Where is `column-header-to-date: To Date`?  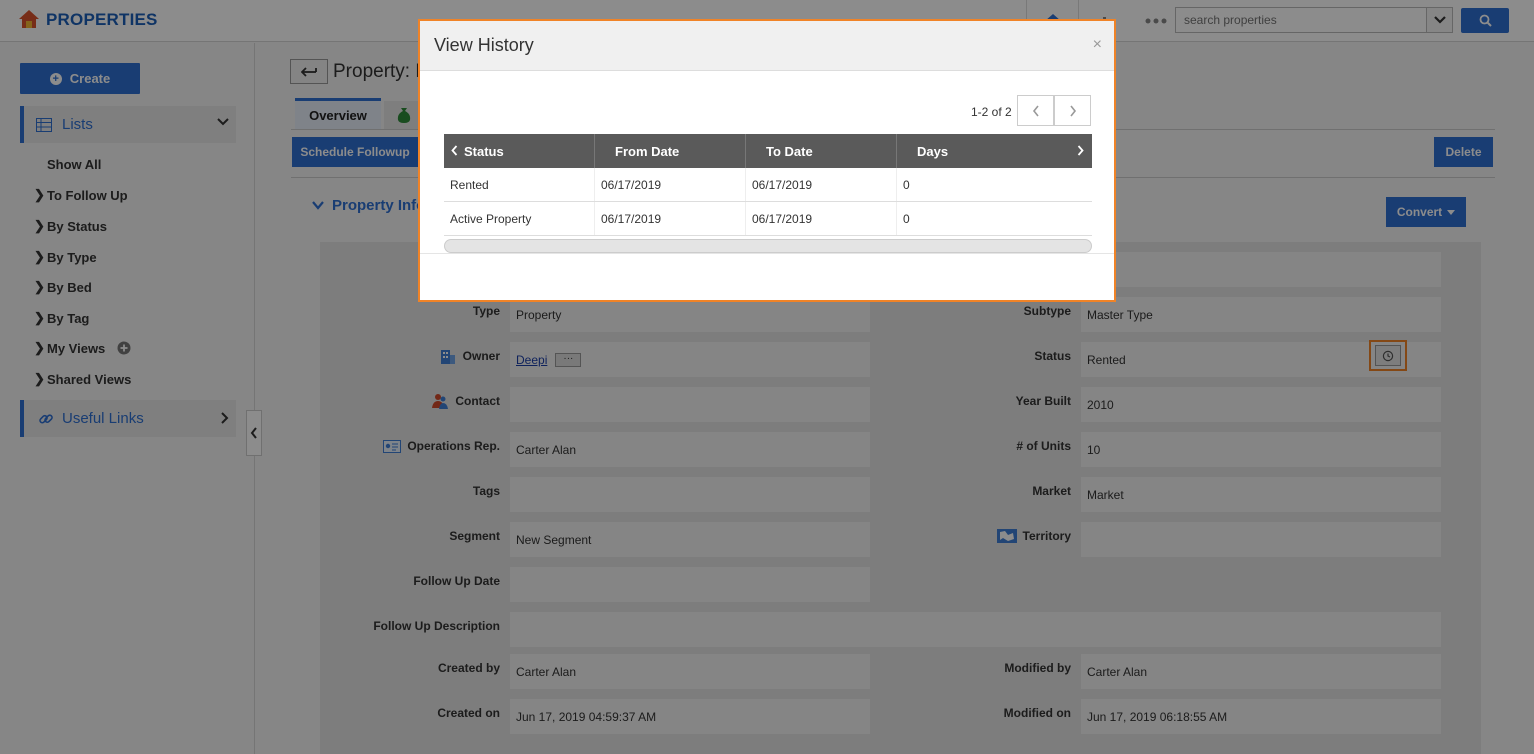 column-header-to-date: To Date is located at coordinates (821, 151).